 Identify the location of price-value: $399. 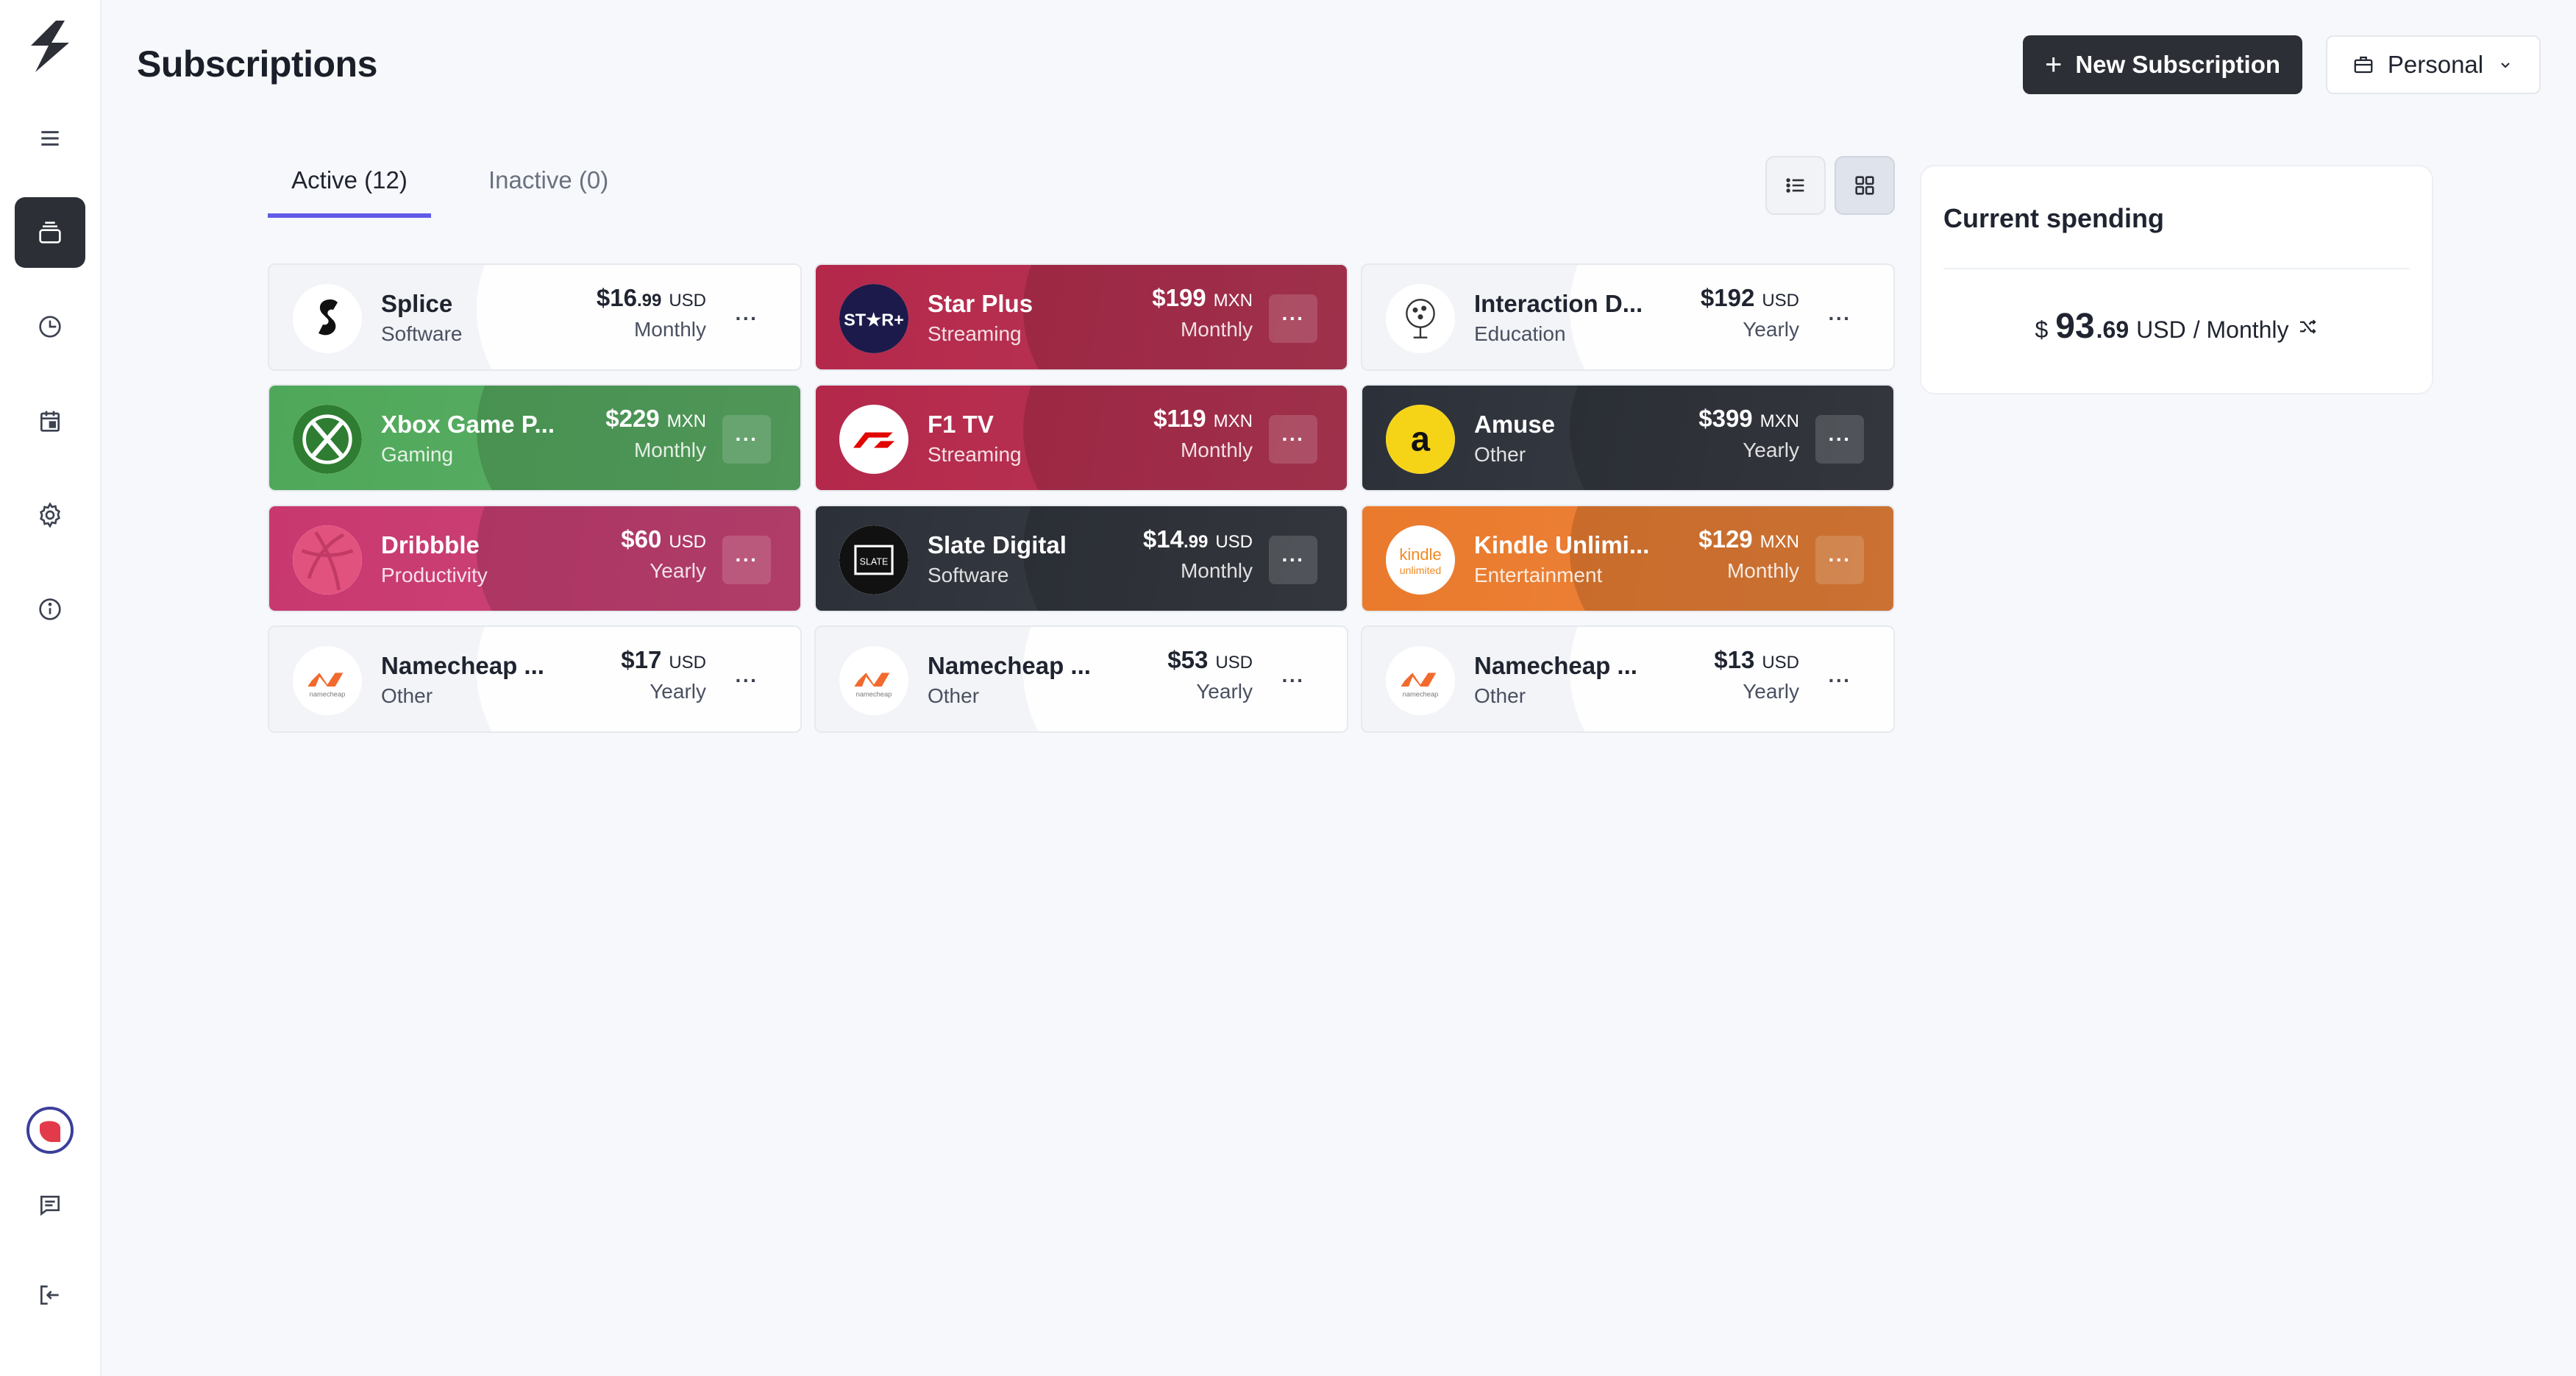
(1725, 418).